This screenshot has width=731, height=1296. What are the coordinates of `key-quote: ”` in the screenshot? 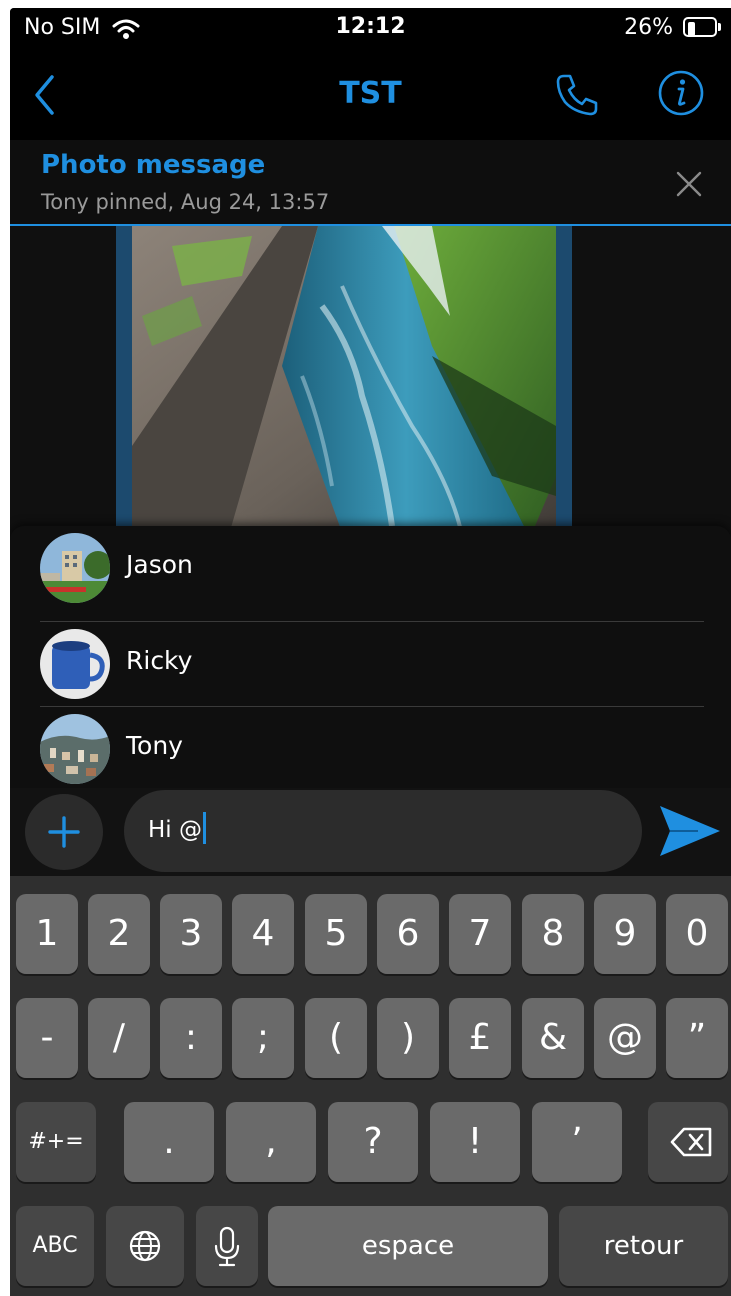 It's located at (697, 1038).